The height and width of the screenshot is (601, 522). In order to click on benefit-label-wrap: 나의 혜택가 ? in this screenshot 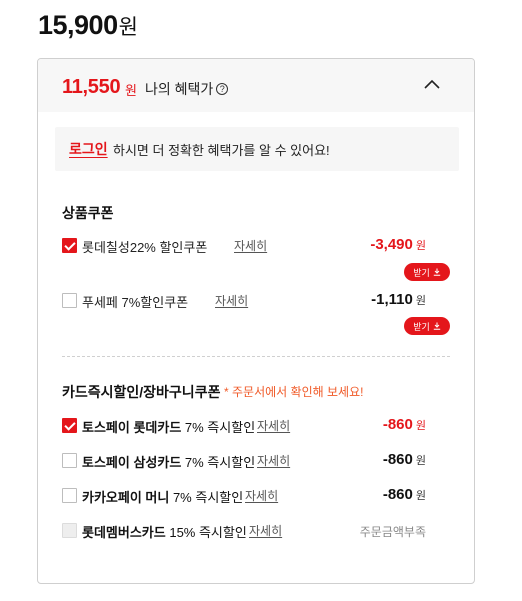, I will do `click(187, 89)`.